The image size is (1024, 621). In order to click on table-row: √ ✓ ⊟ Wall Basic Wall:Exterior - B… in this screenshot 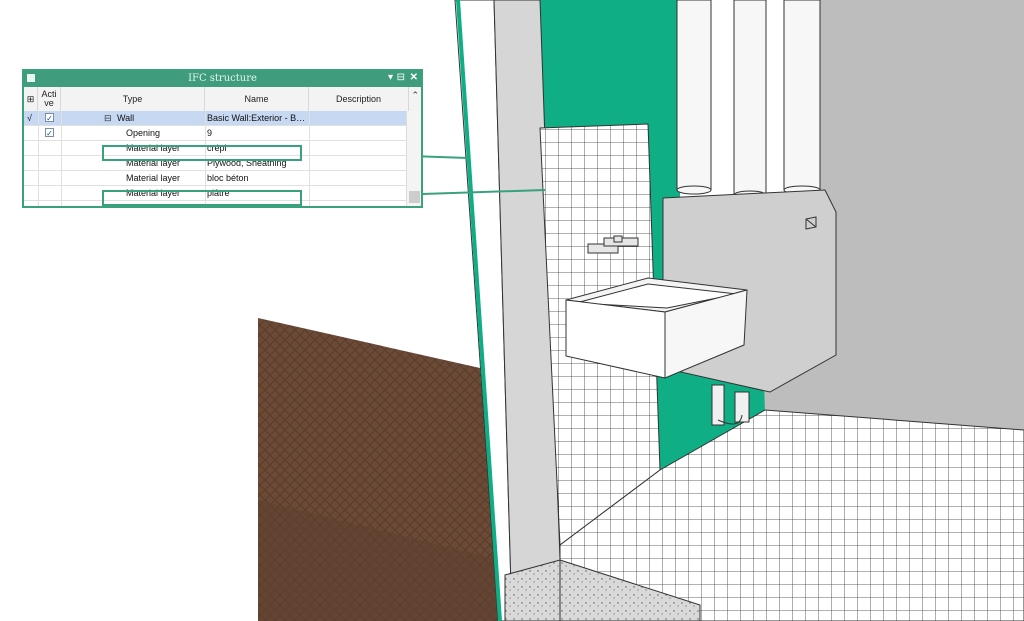, I will do `click(216, 118)`.